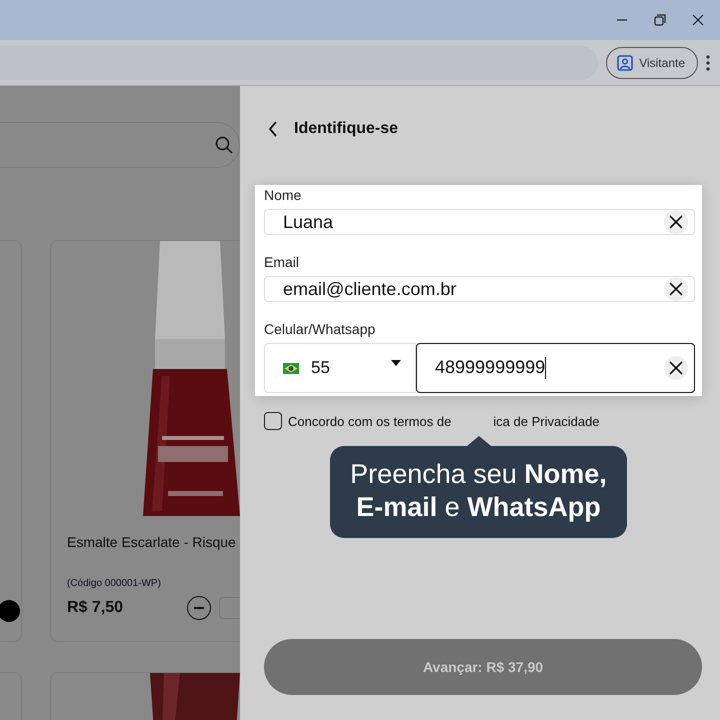  Describe the element at coordinates (283, 195) in the screenshot. I see `field-label: Nome` at that location.